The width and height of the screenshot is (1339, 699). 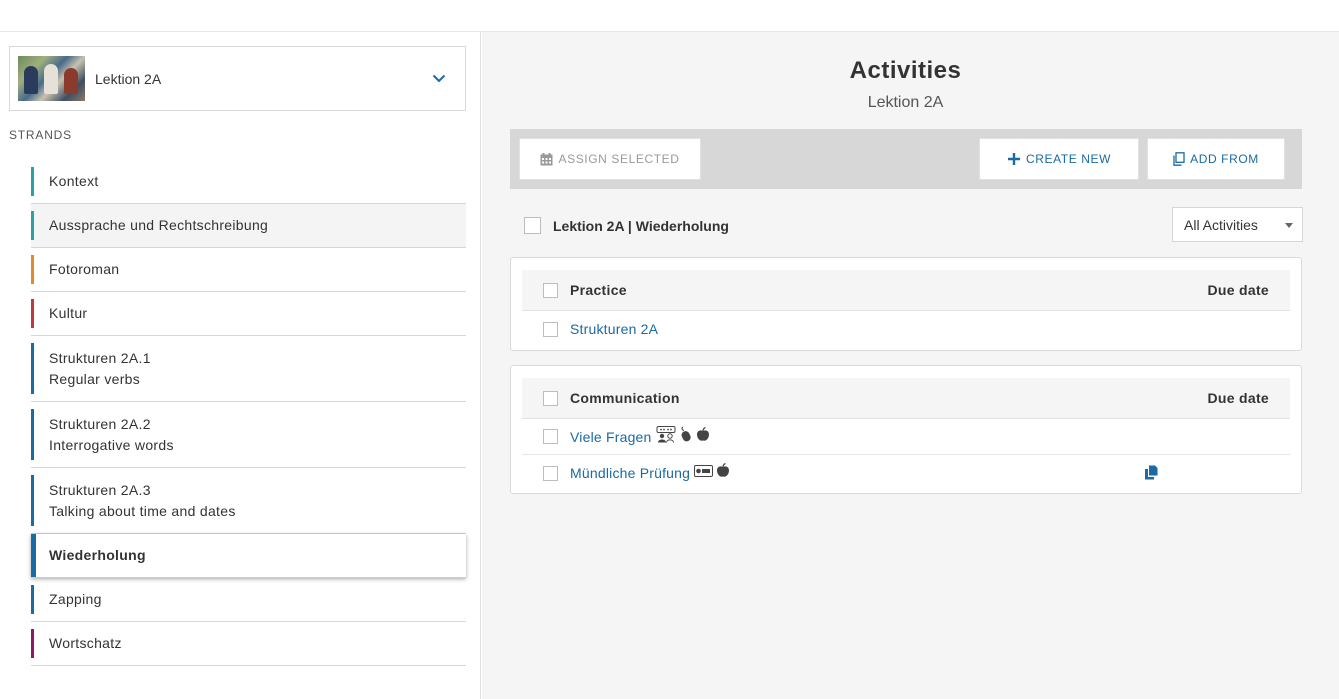 I want to click on select-all-checkbox, so click(x=532, y=225).